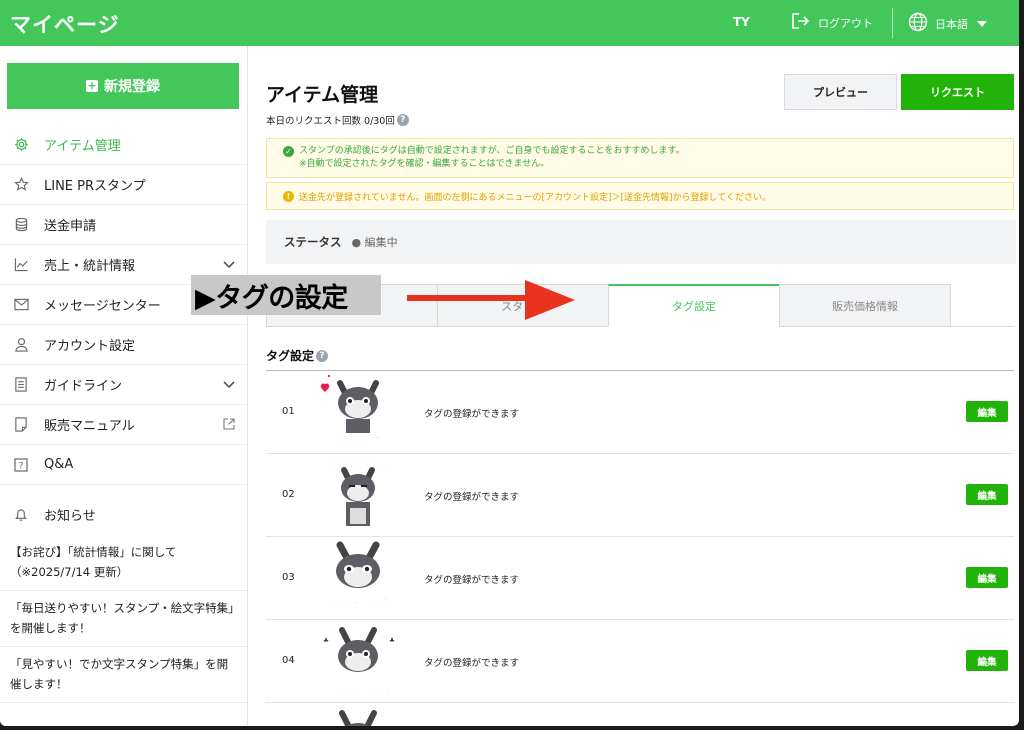  I want to click on question-icon: ?, so click(21, 465).